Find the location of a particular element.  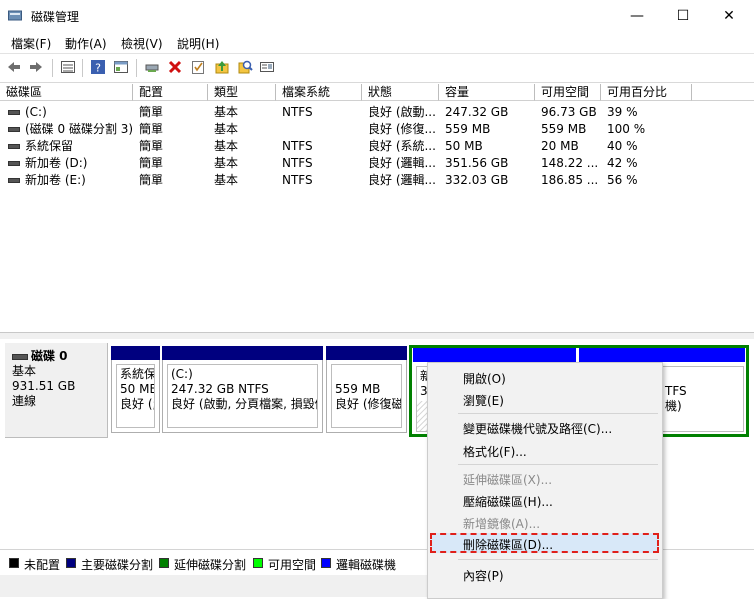

volume-capacity: 351.56 GB is located at coordinates (477, 163).